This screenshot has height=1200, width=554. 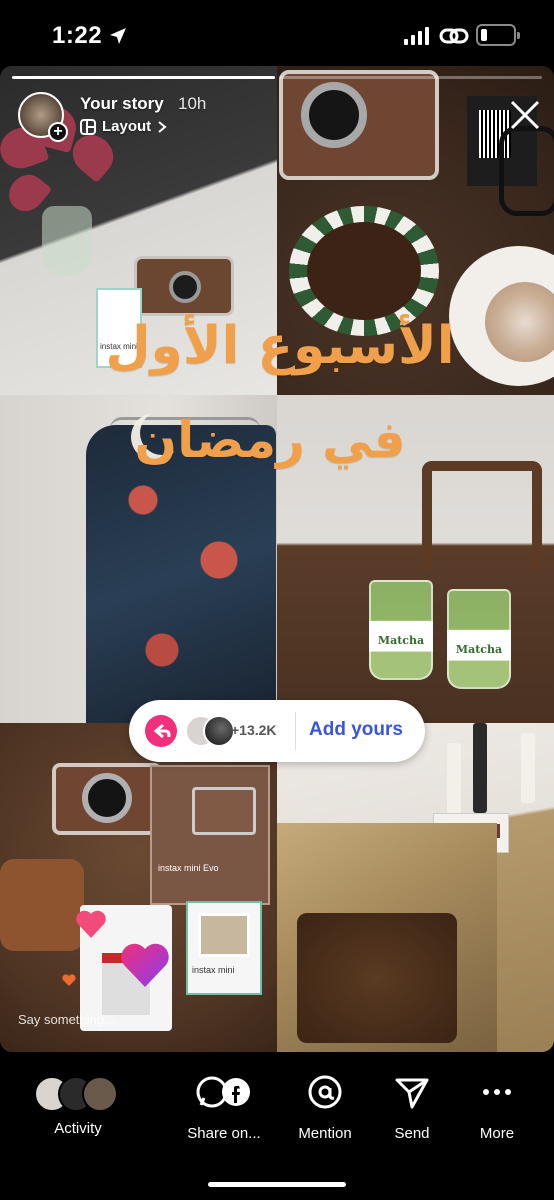 What do you see at coordinates (497, 1092) in the screenshot?
I see `more-icon` at bounding box center [497, 1092].